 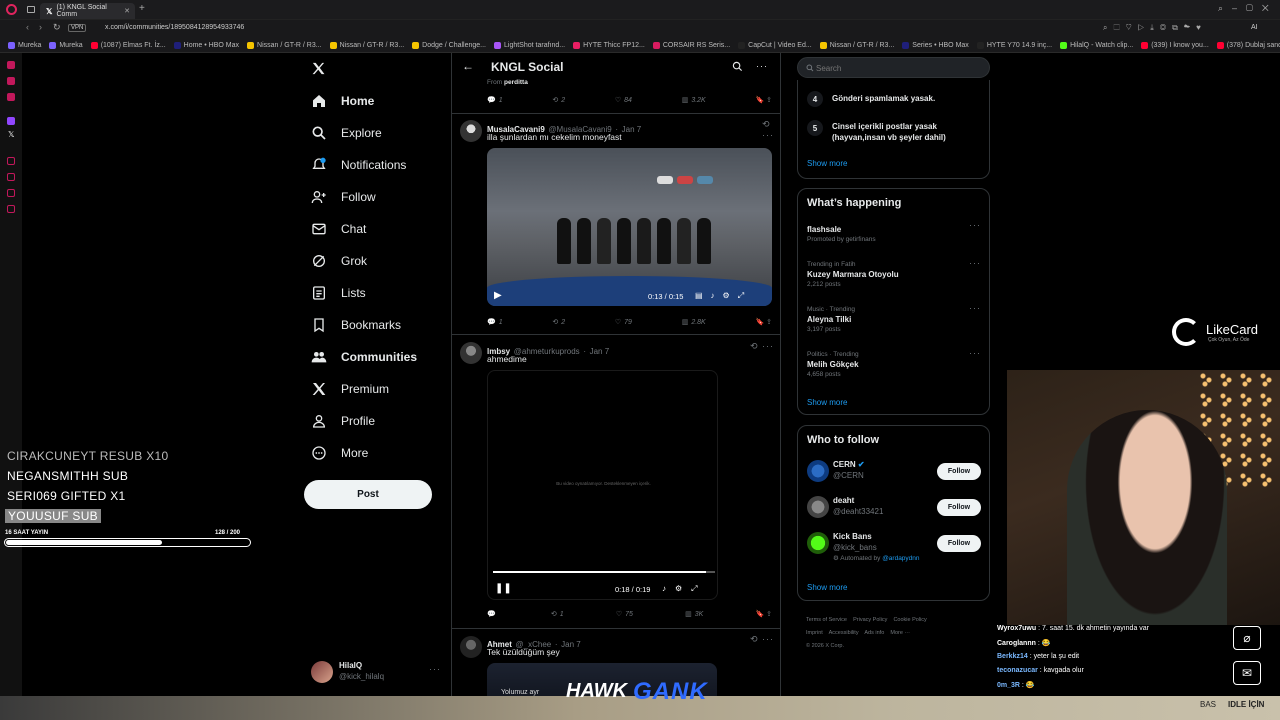 I want to click on url-field: x.com/i/communities/1895084128954933746, so click(x=174, y=27).